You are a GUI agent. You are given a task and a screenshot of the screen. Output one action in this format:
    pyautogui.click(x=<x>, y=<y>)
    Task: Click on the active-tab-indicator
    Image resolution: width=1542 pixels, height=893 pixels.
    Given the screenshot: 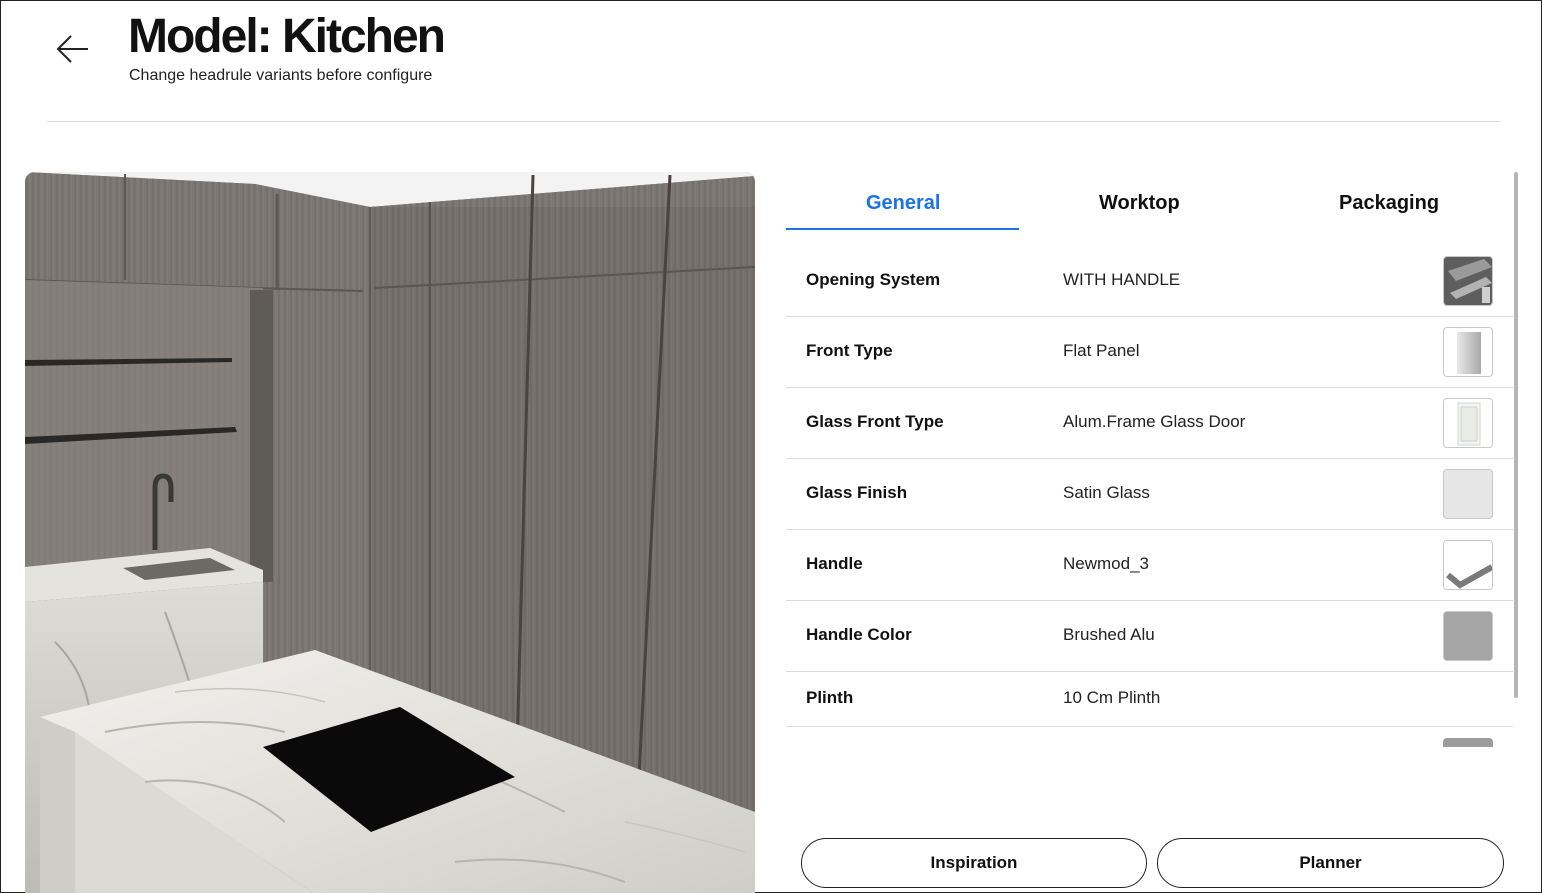 What is the action you would take?
    pyautogui.click(x=902, y=229)
    